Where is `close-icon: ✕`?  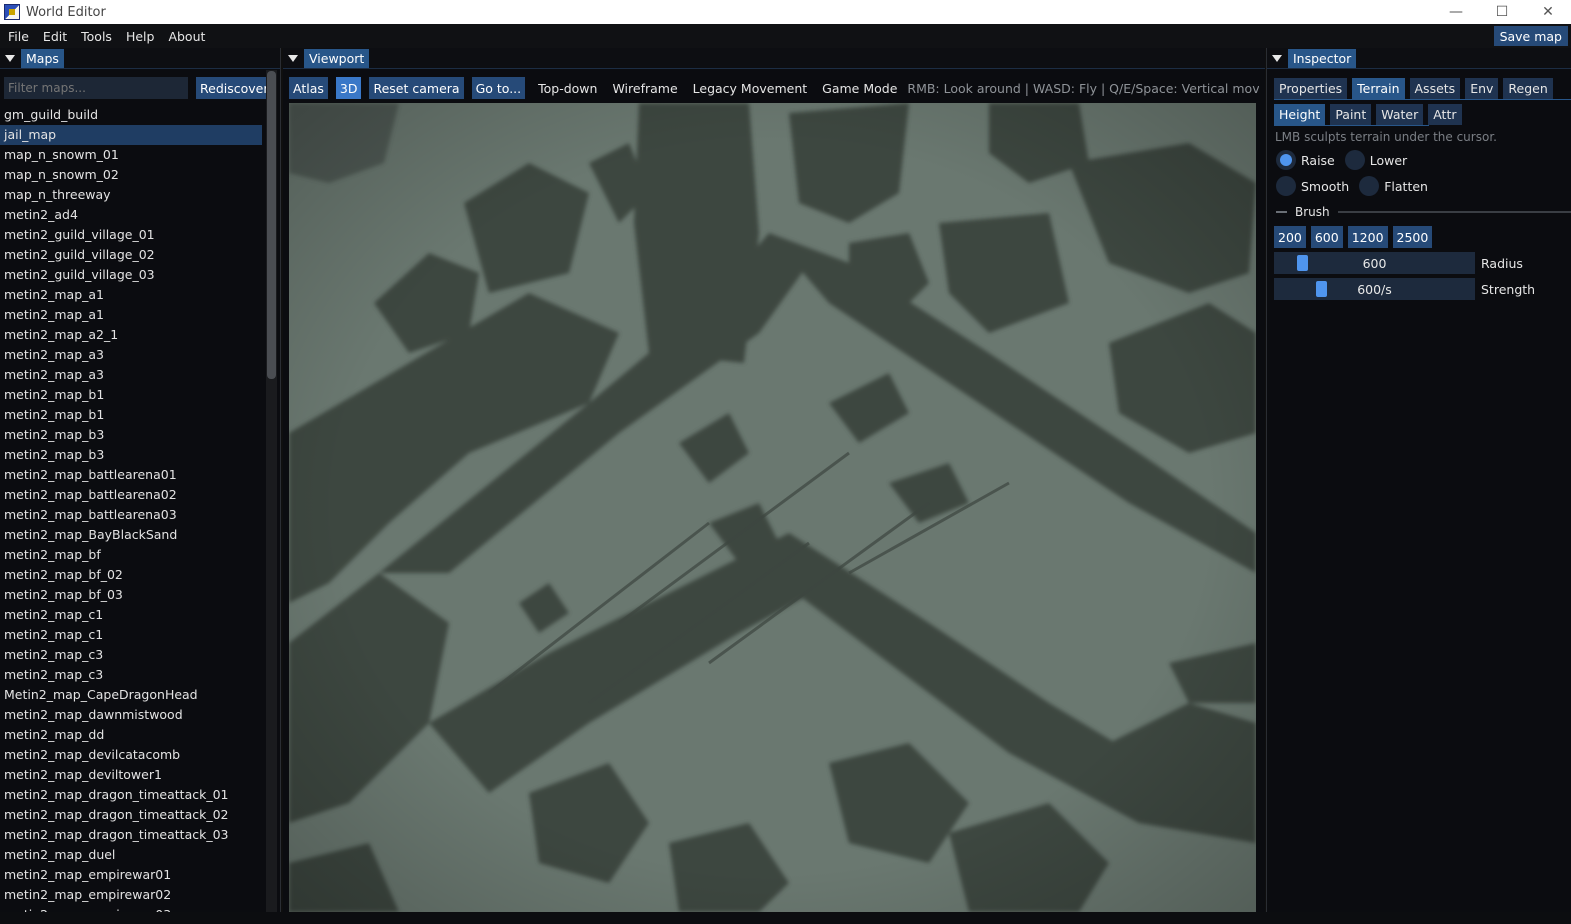 close-icon: ✕ is located at coordinates (1548, 12).